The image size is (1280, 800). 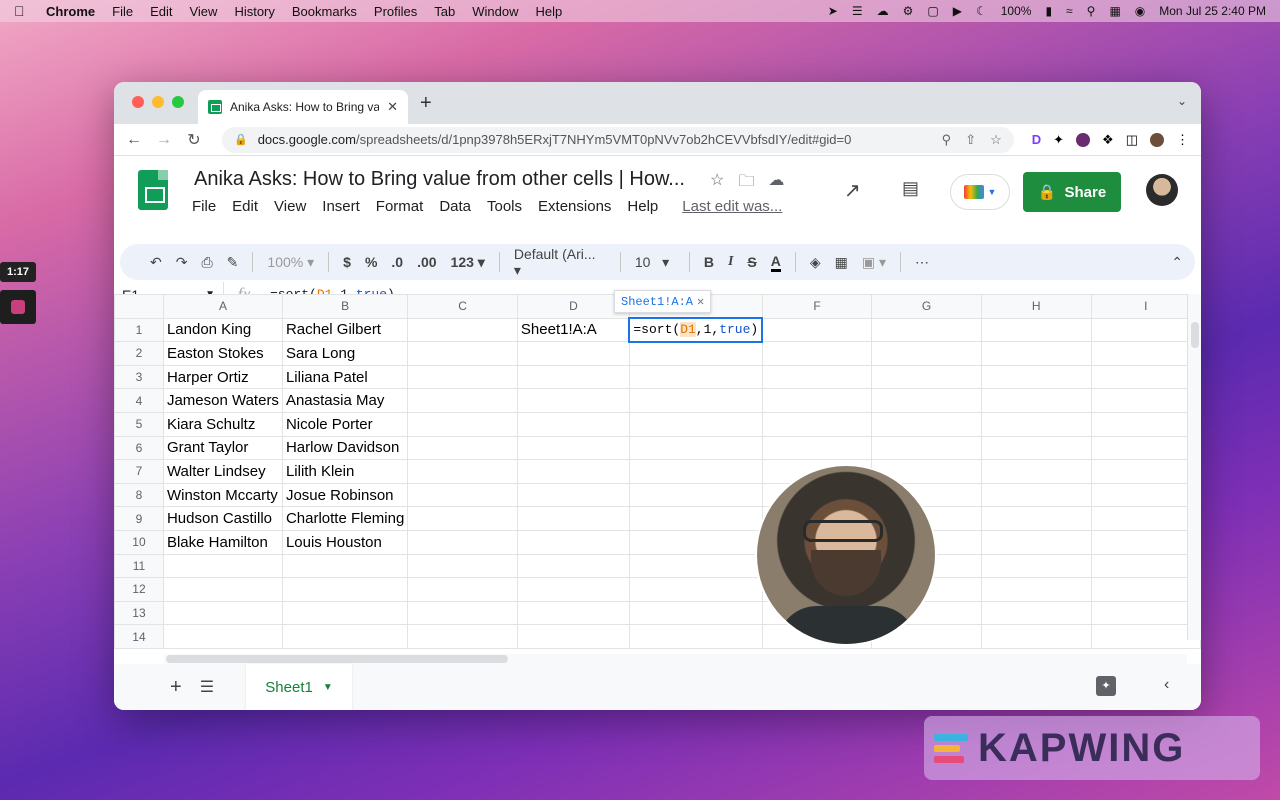 I want to click on undo-icon: ↶, so click(x=156, y=262).